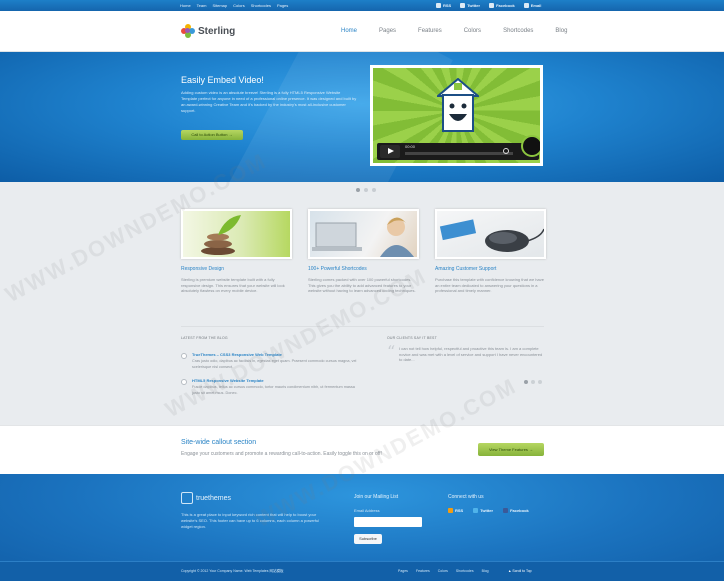  I want to click on vimeo-logo-icon, so click(530, 146).